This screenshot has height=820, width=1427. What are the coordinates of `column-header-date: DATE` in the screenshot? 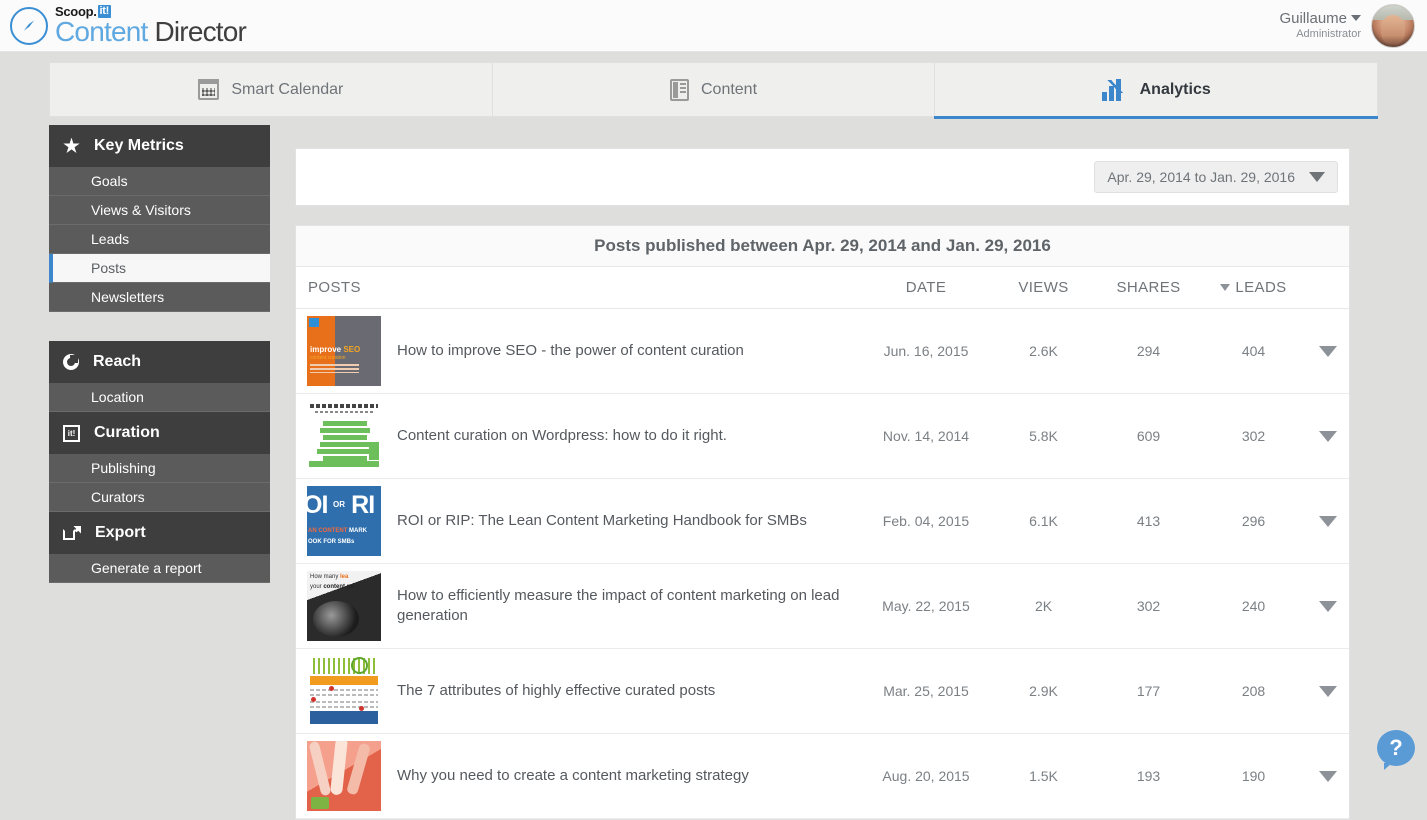 It's located at (926, 287).